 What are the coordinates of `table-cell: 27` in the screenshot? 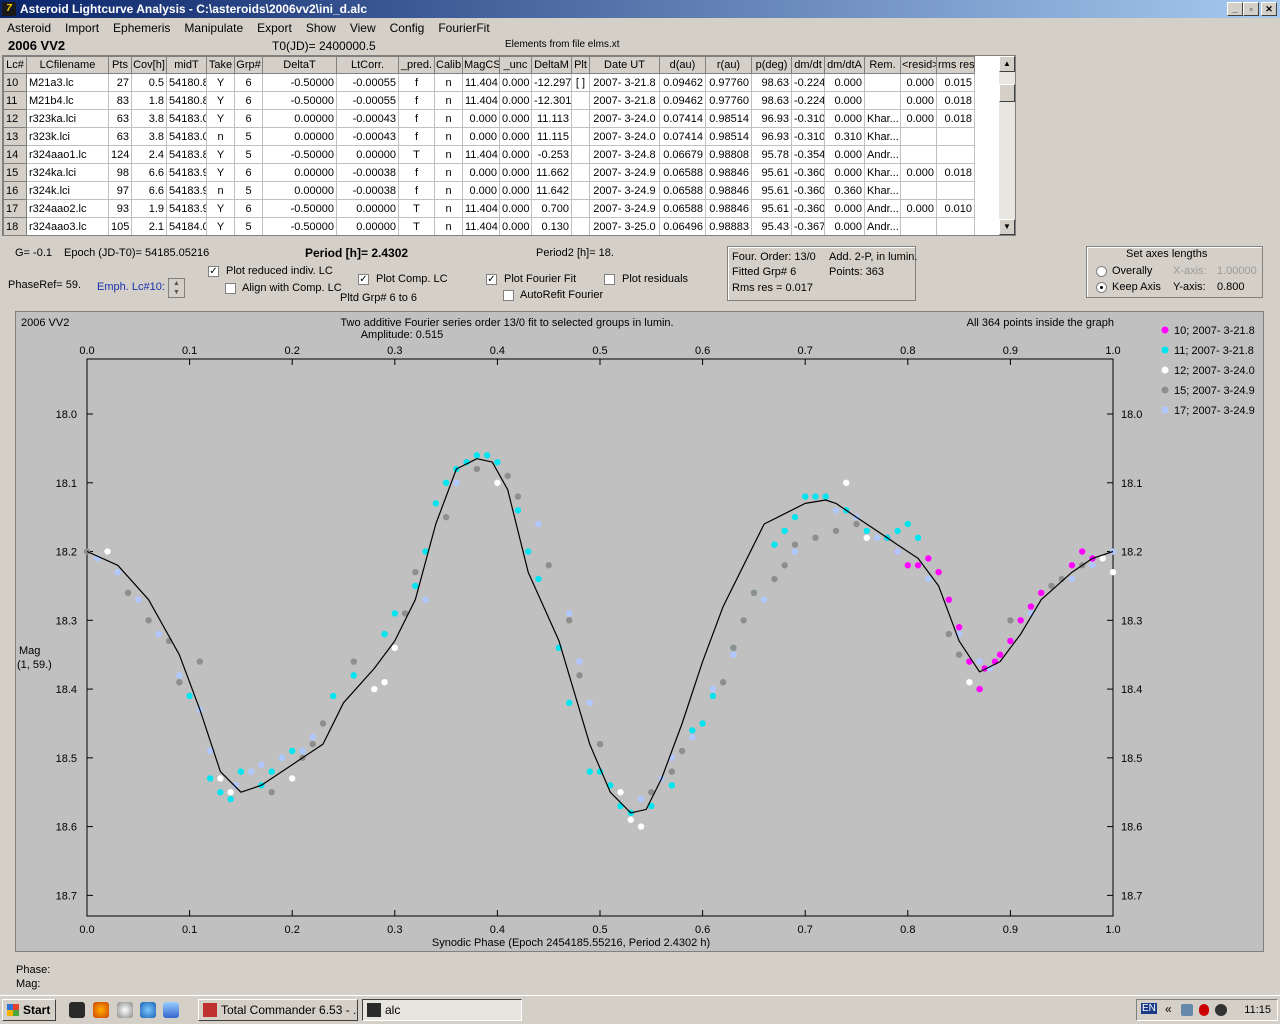 It's located at (120, 82).